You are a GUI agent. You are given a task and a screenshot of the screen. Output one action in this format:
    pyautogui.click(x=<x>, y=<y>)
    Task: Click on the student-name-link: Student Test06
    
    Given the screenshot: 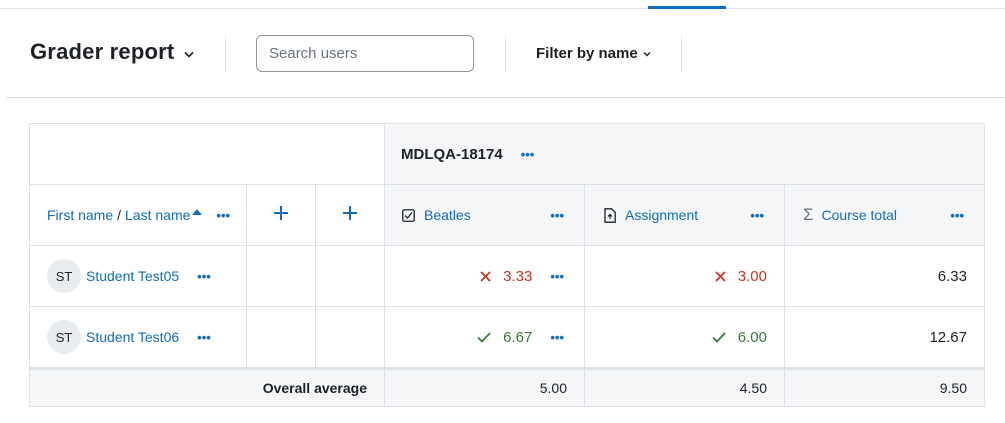 What is the action you would take?
    pyautogui.click(x=132, y=337)
    